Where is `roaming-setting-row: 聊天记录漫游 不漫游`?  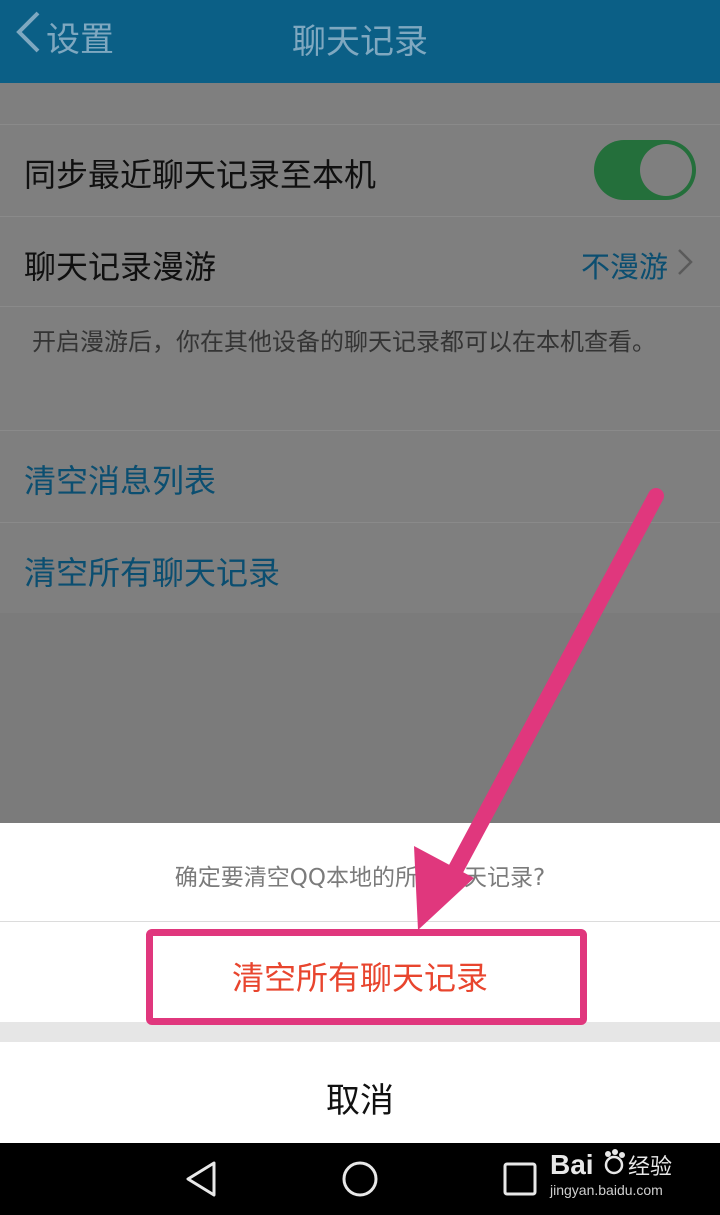
roaming-setting-row: 聊天记录漫游 不漫游 is located at coordinates (360, 262).